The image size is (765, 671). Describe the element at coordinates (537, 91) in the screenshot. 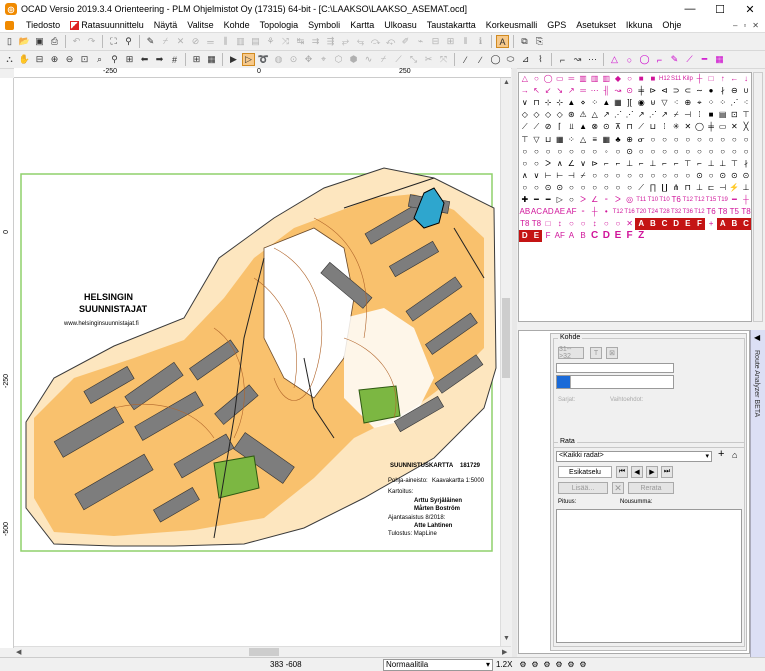

I see `symbol-cell: ↖` at that location.